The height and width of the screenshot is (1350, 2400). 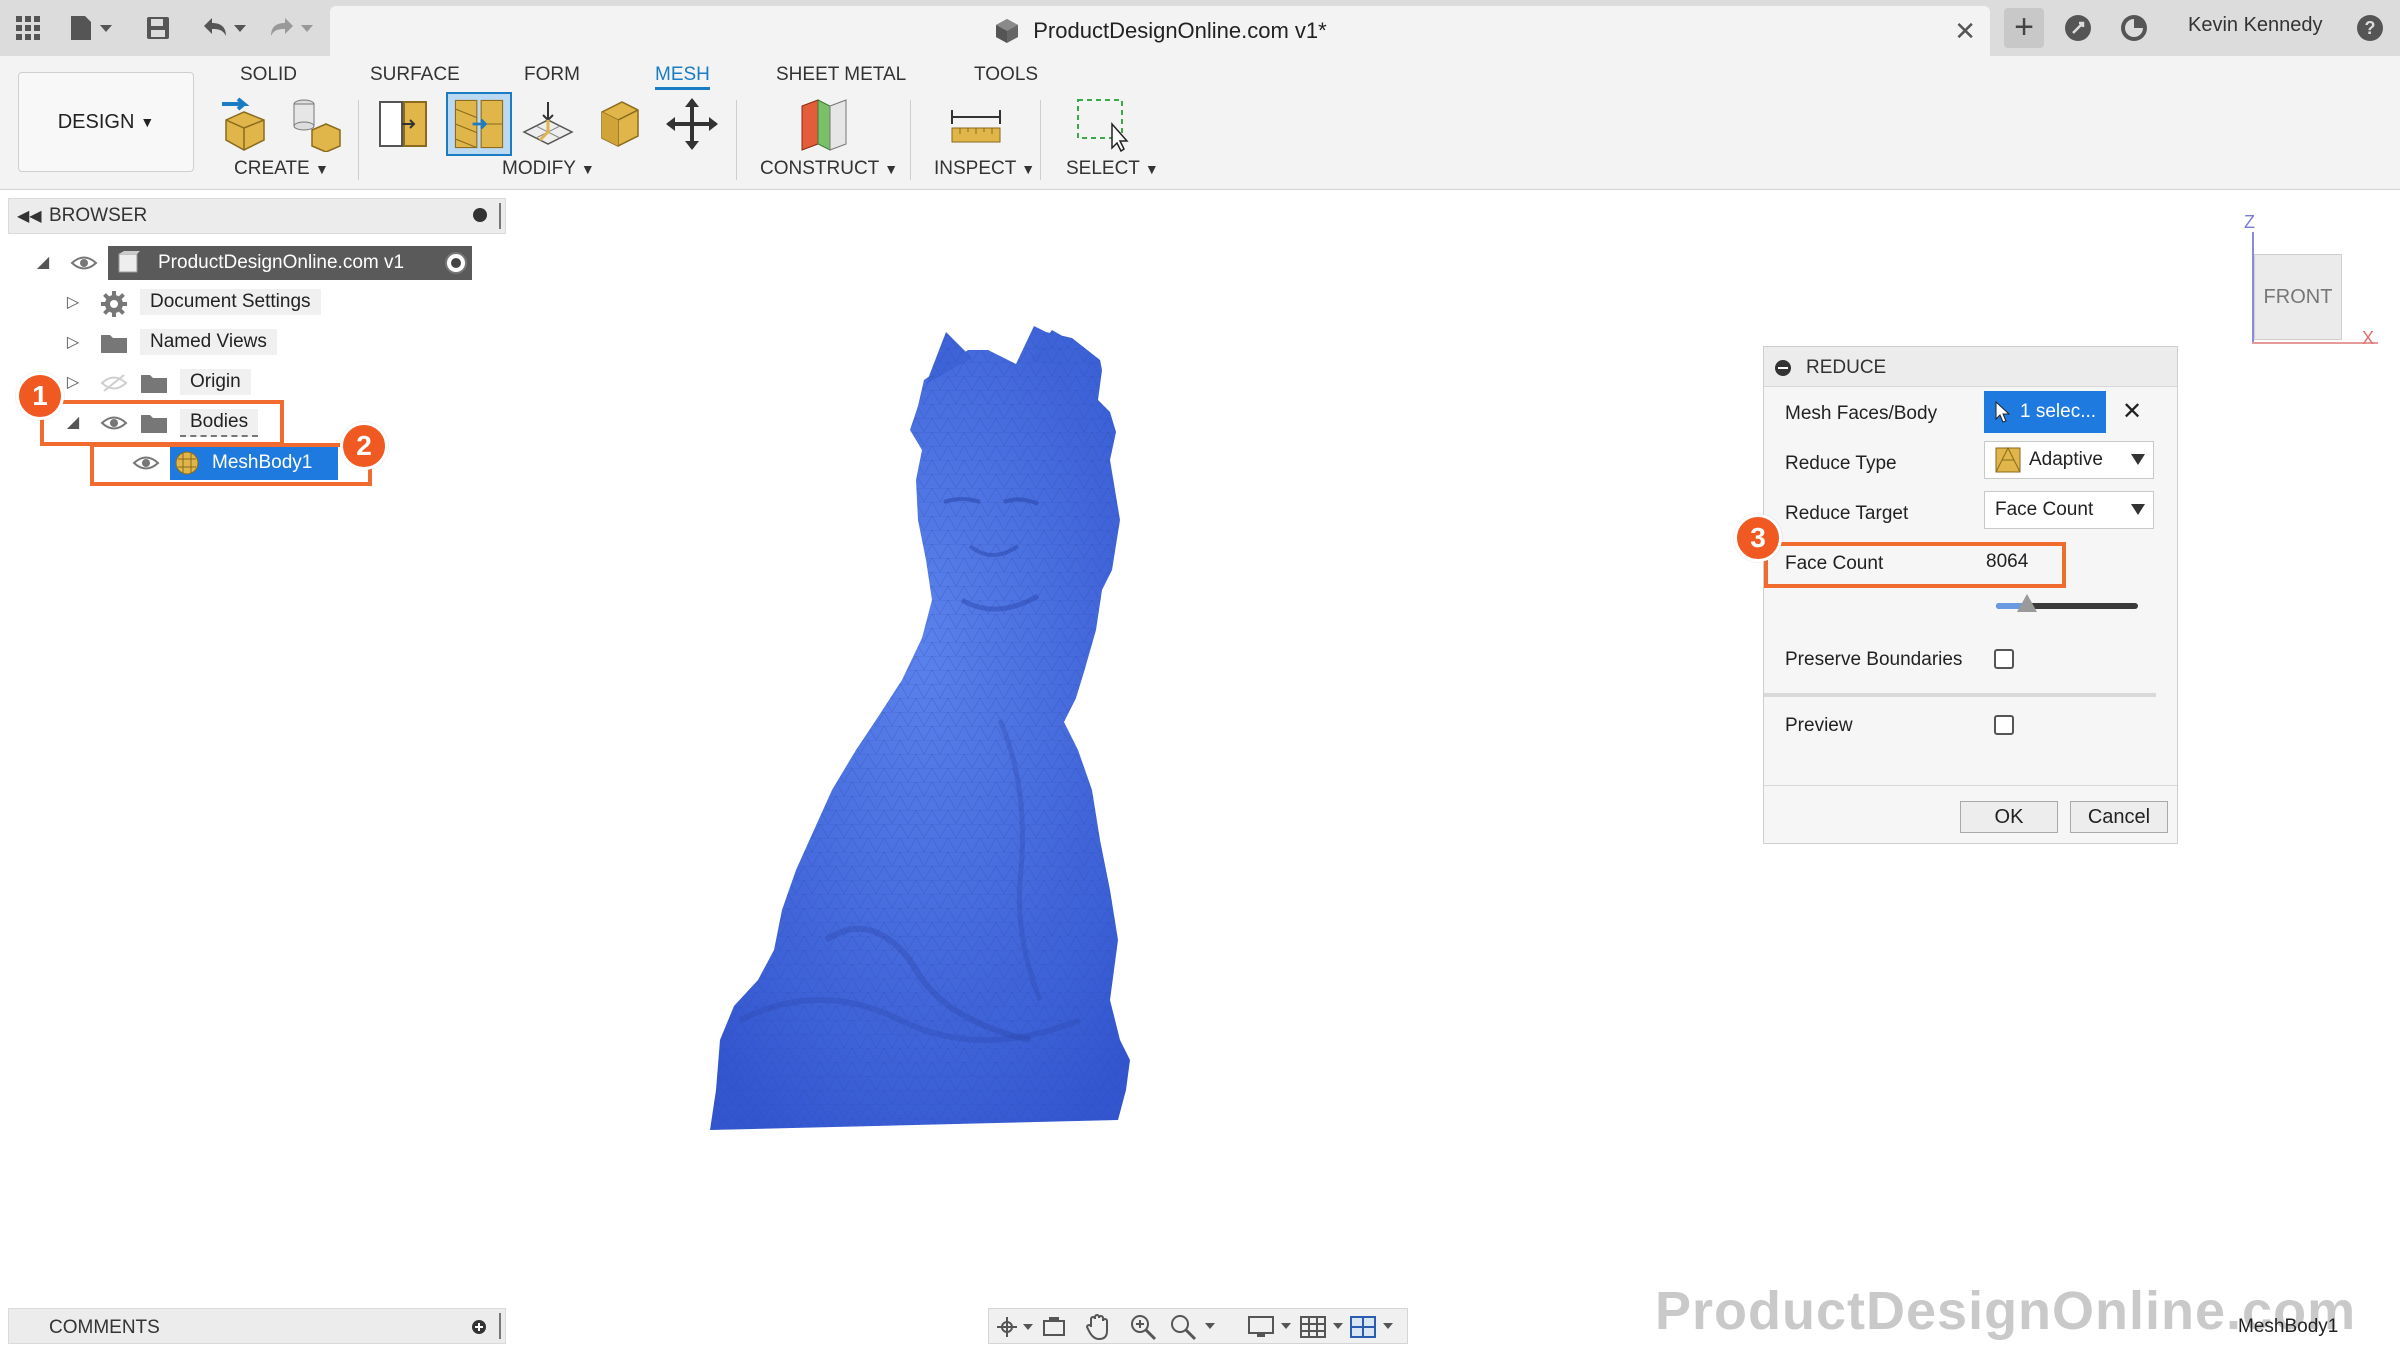 I want to click on reduce-target-select: Face Count, so click(x=2069, y=510).